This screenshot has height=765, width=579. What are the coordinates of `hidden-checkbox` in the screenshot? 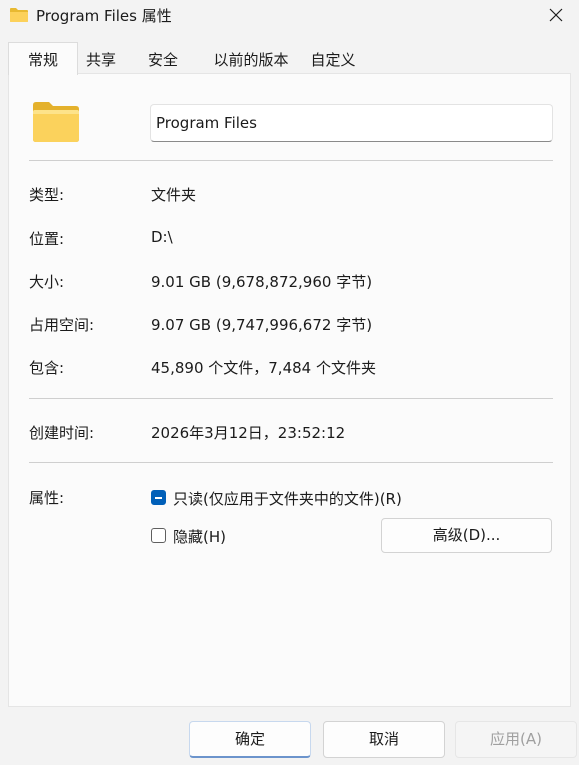 It's located at (158, 535).